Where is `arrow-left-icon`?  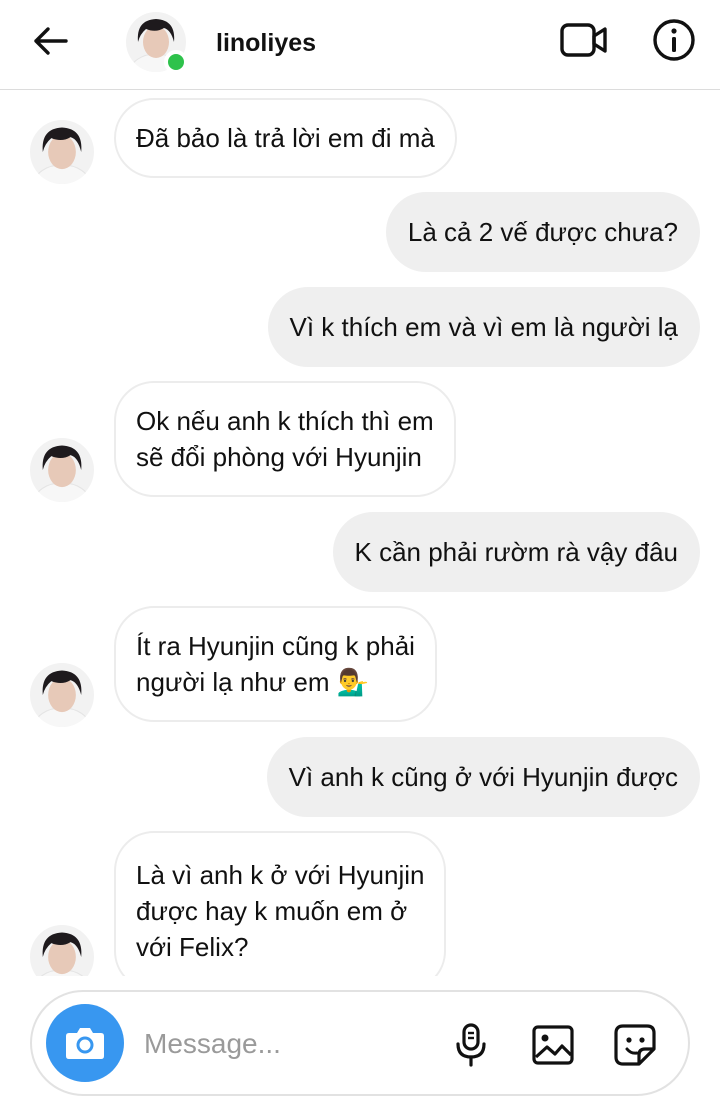 arrow-left-icon is located at coordinates (51, 41).